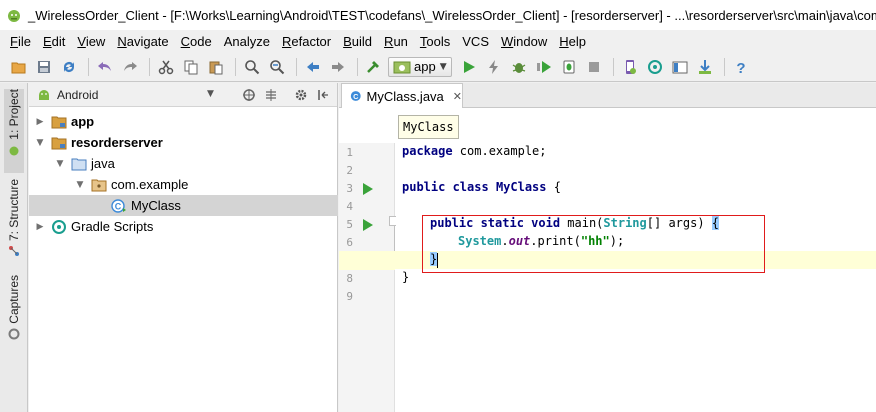 The height and width of the screenshot is (412, 876). Describe the element at coordinates (402, 67) in the screenshot. I see `android-module-icon` at that location.